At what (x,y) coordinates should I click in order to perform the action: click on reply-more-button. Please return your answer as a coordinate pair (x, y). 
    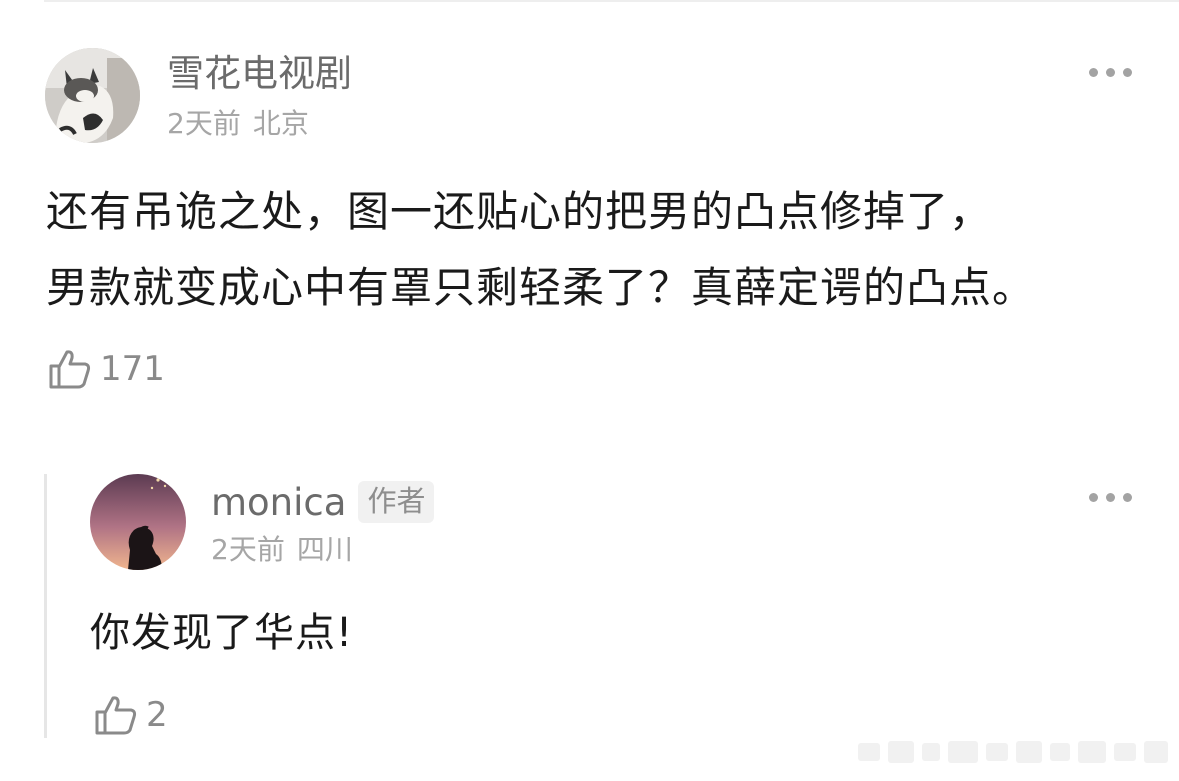
    Looking at the image, I should click on (1110, 497).